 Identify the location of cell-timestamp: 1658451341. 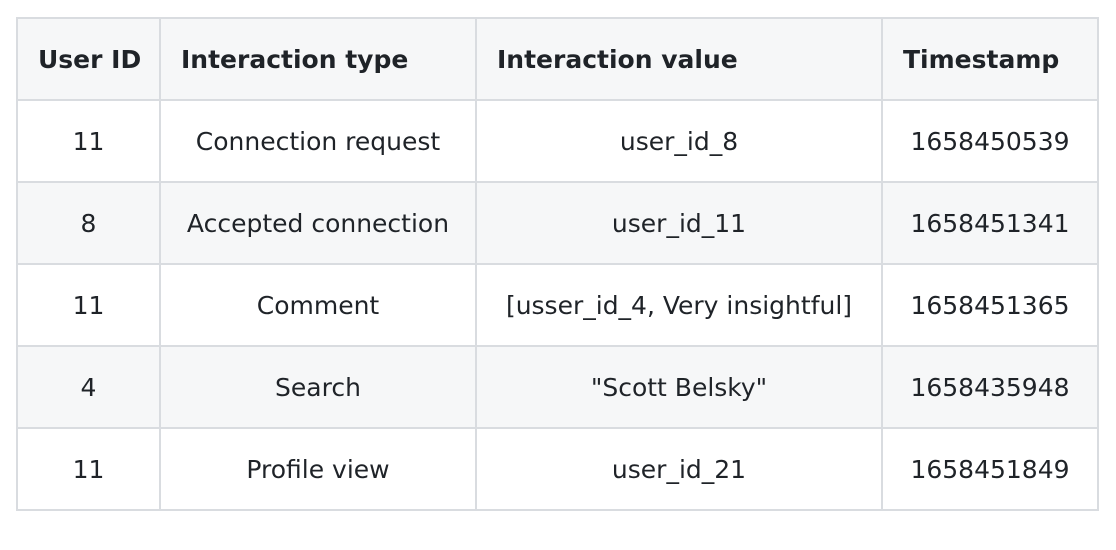
(990, 223).